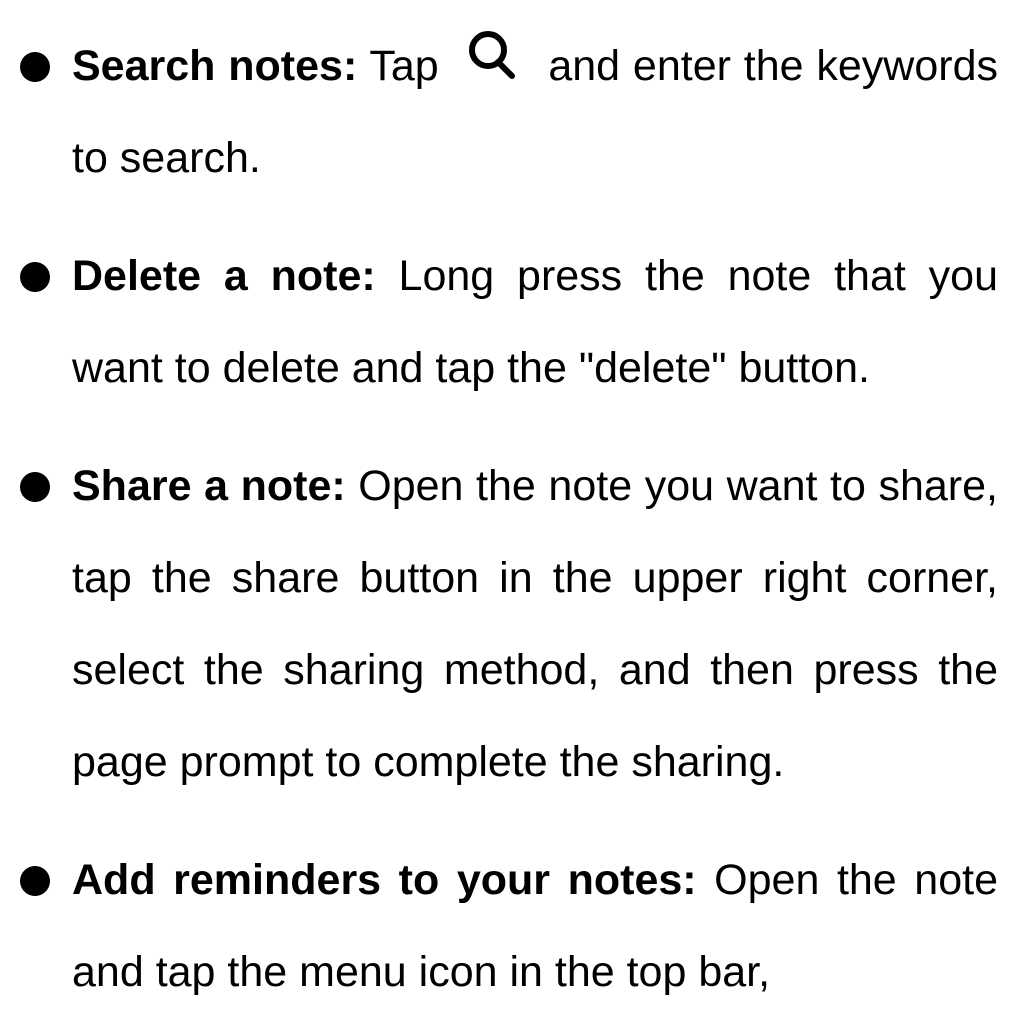 This screenshot has width=1020, height=1018. Describe the element at coordinates (224, 276) in the screenshot. I see `item-term: Delete a note:` at that location.